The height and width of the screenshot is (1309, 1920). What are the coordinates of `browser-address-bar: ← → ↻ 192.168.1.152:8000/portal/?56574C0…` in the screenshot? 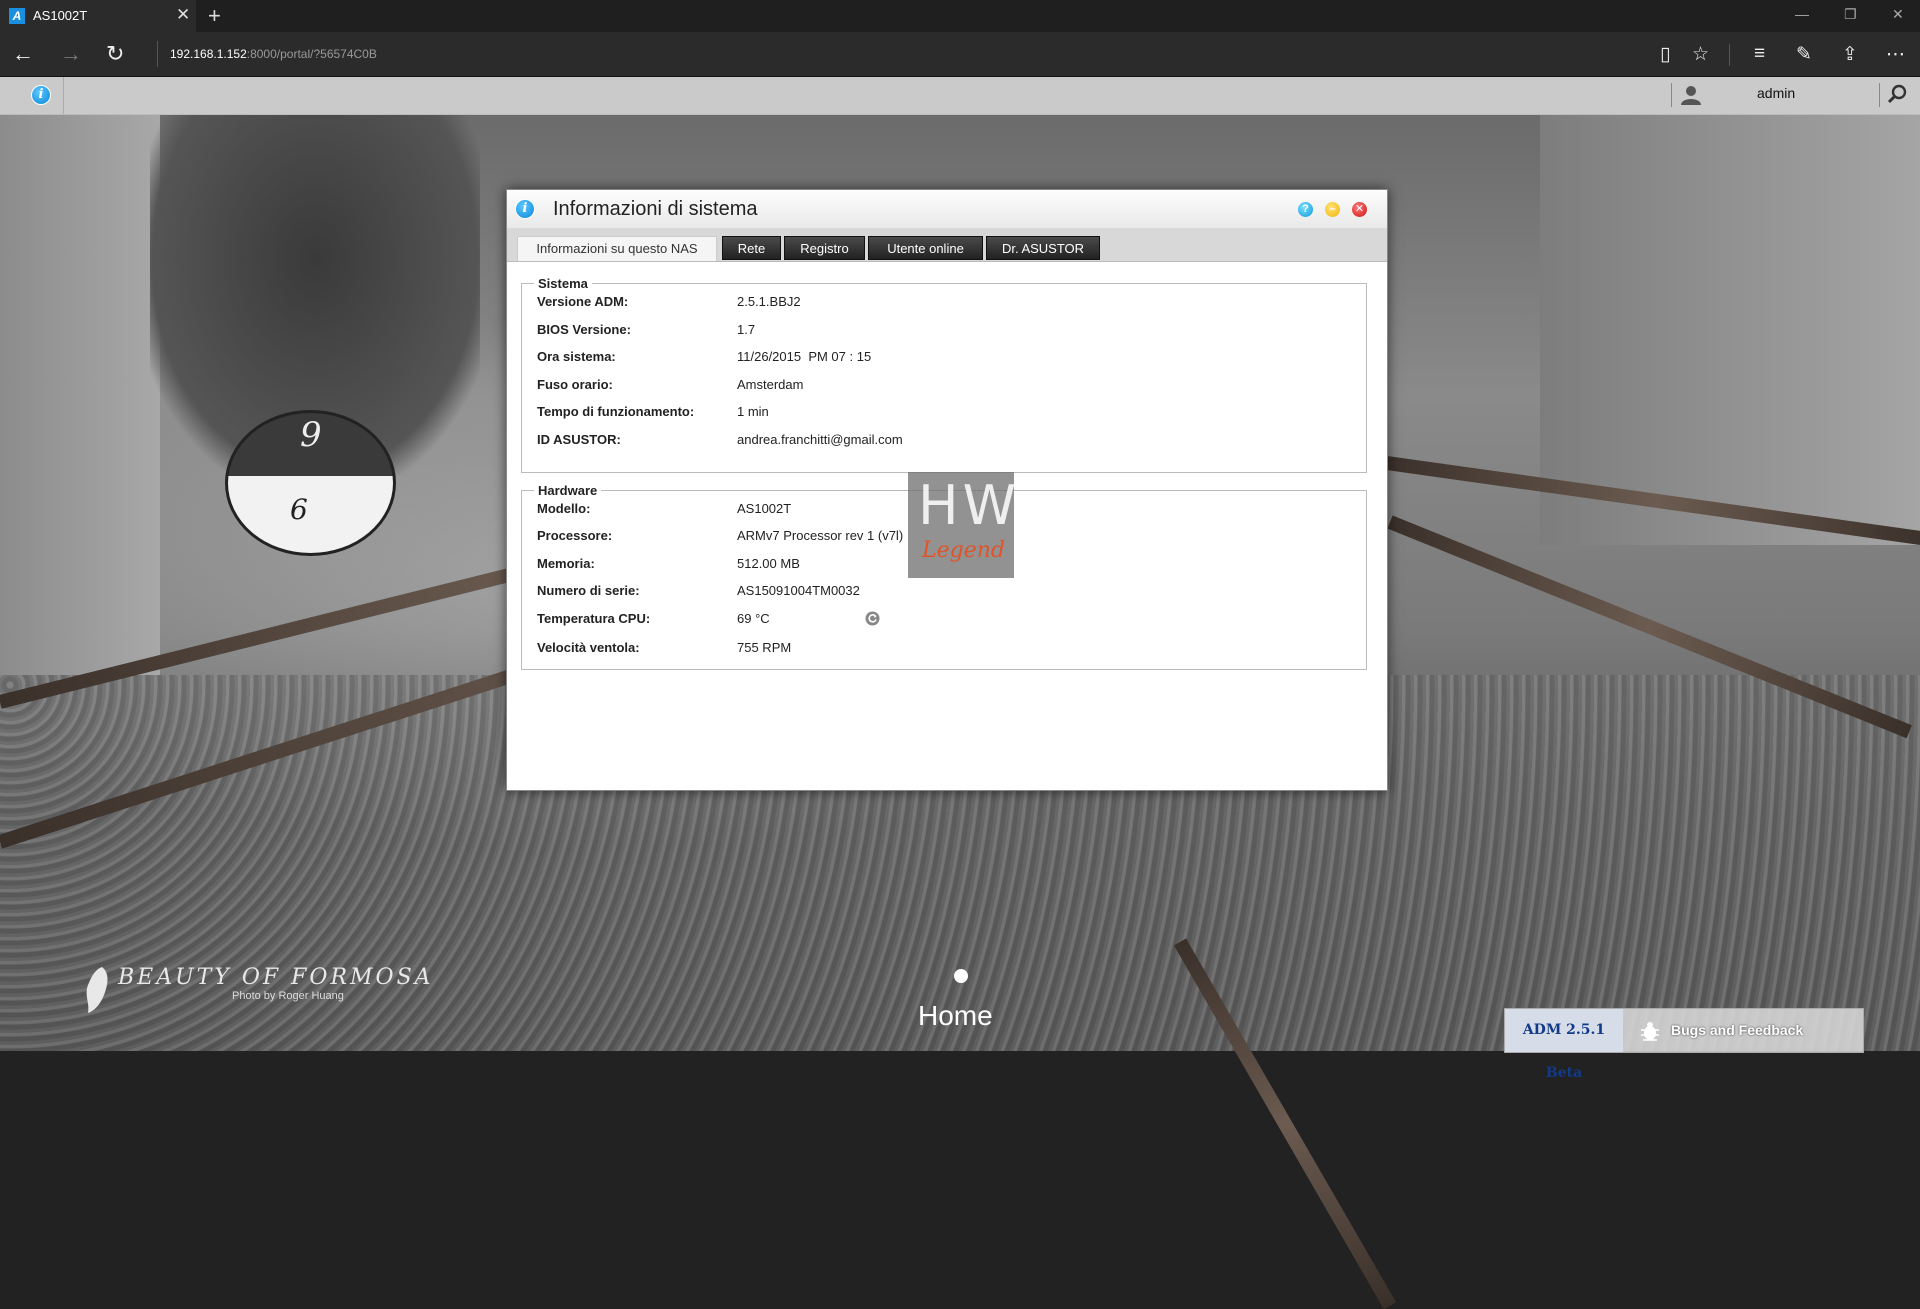 It's located at (960, 54).